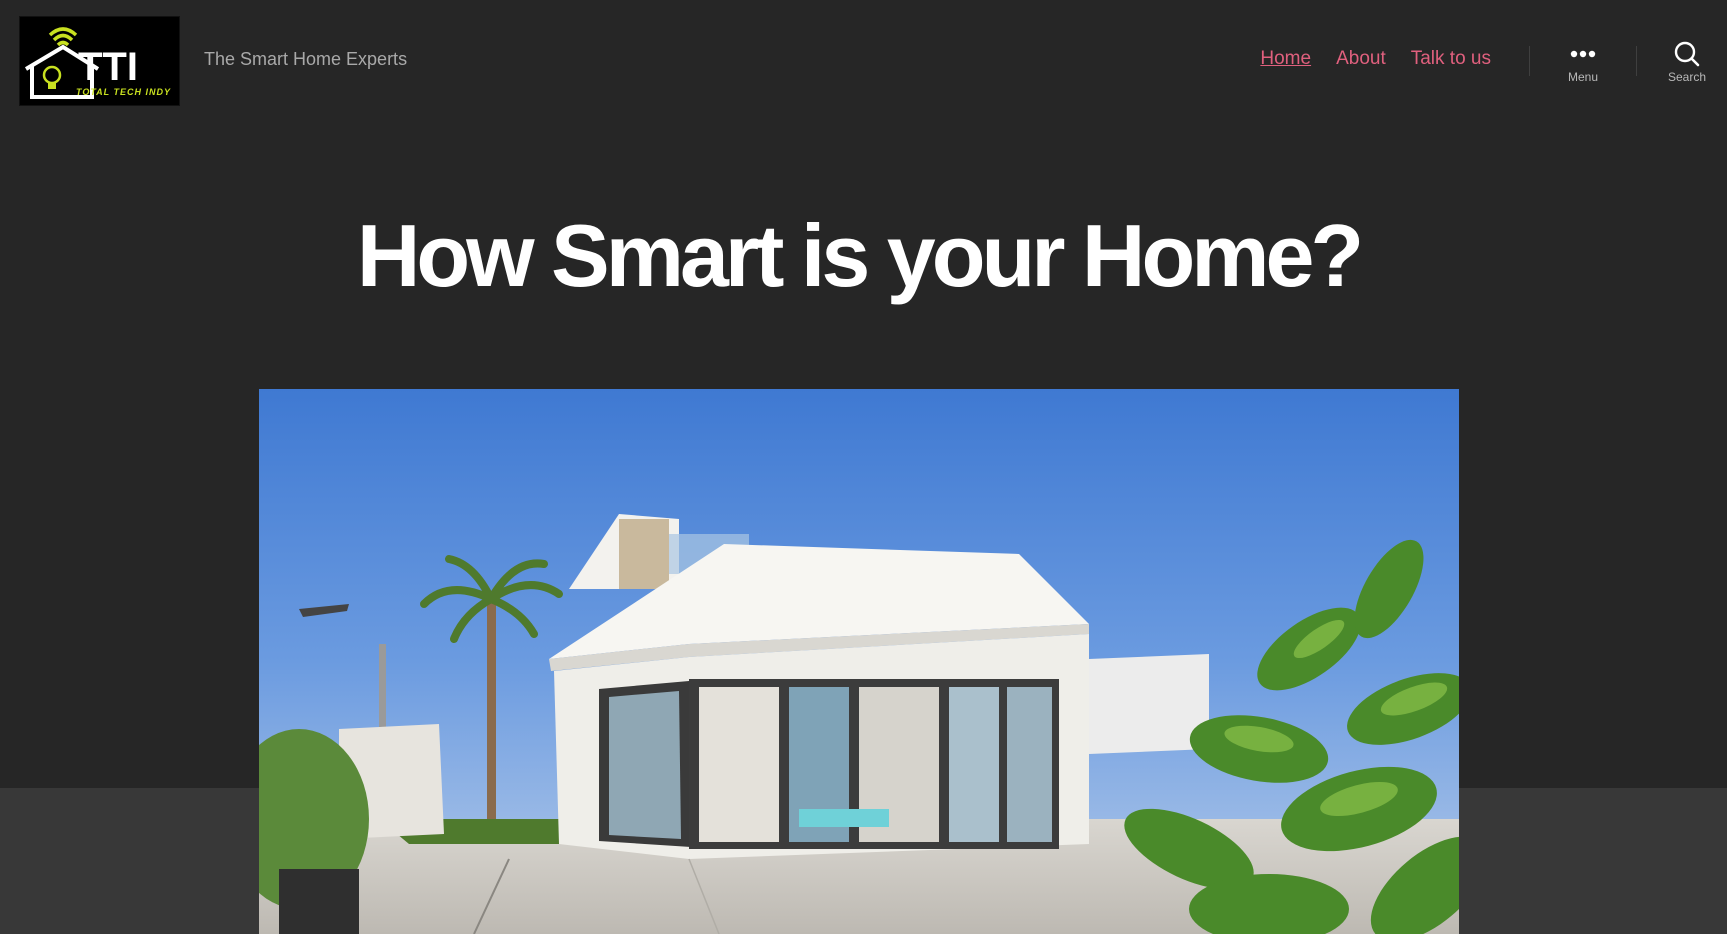 The width and height of the screenshot is (1727, 934). I want to click on nav-item-home: Home, so click(1285, 59).